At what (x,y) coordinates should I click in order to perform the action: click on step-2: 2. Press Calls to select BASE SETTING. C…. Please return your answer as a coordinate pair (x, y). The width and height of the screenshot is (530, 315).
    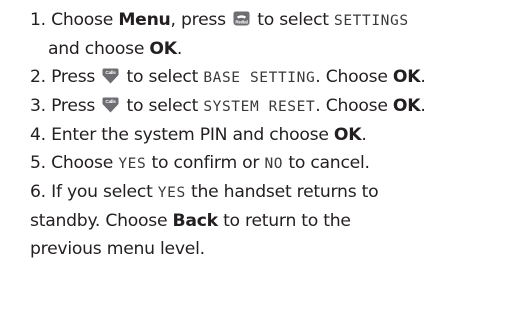
    Looking at the image, I should click on (267, 77).